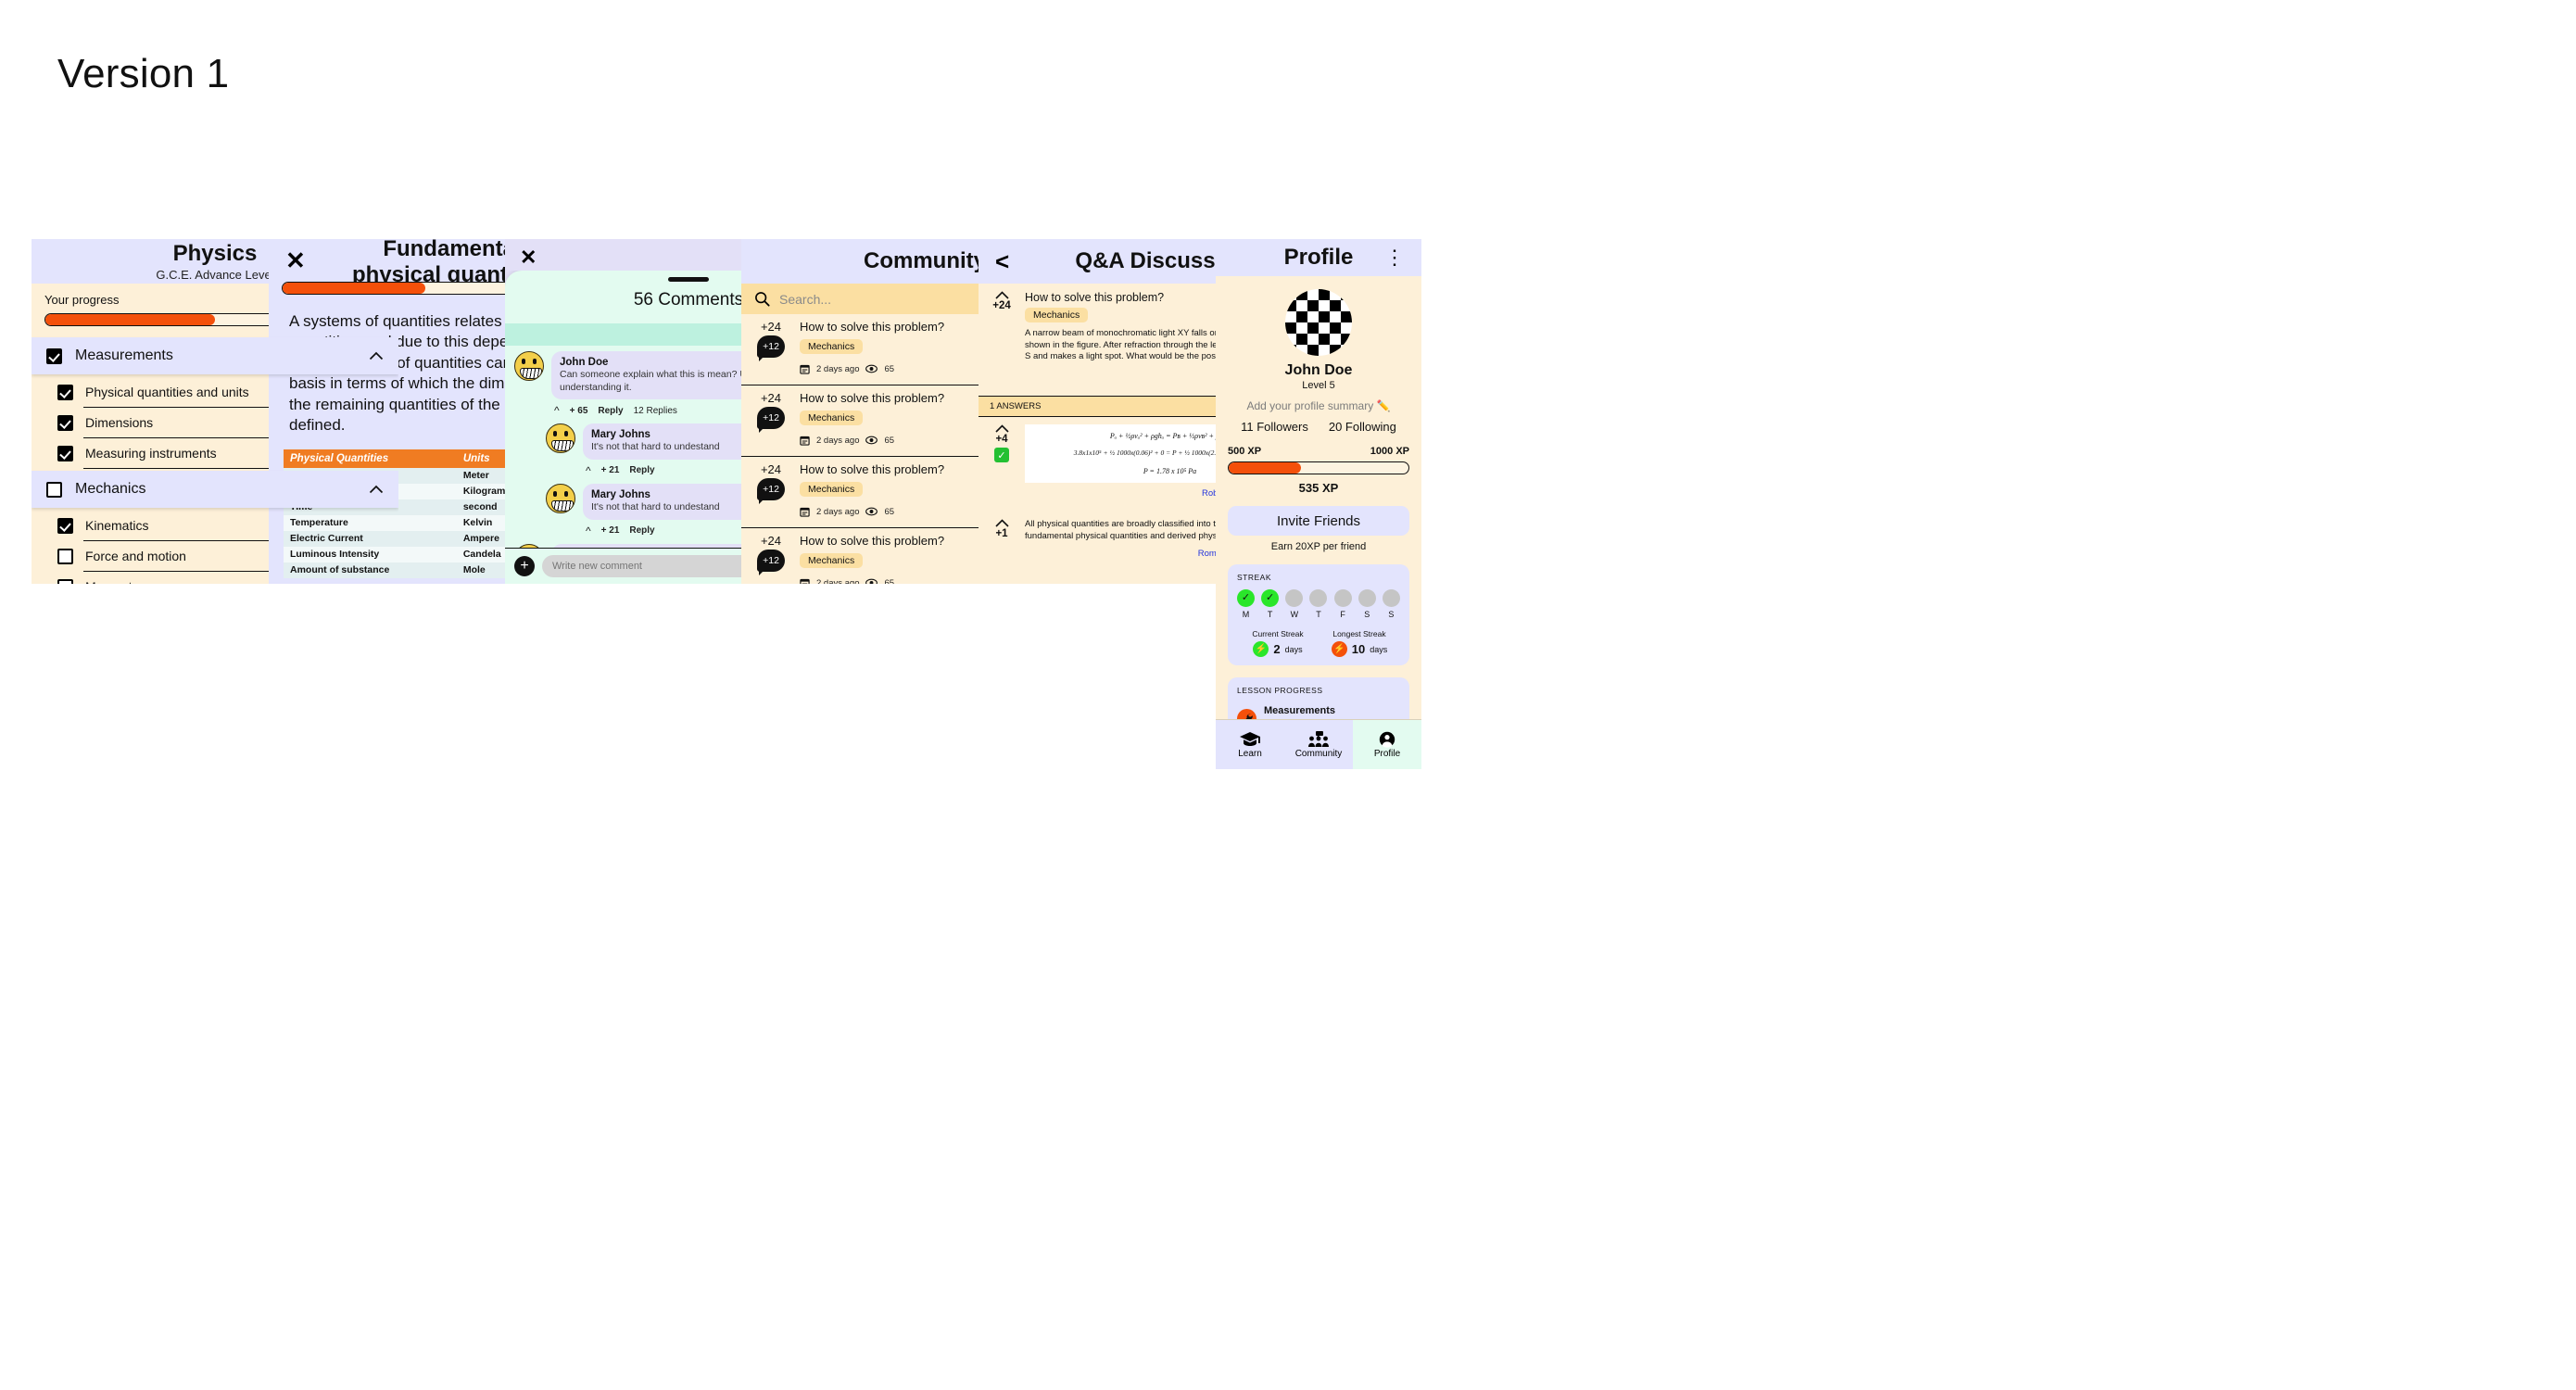  I want to click on longest-streak: Longest Streak ⚡ 10 days, so click(1359, 643).